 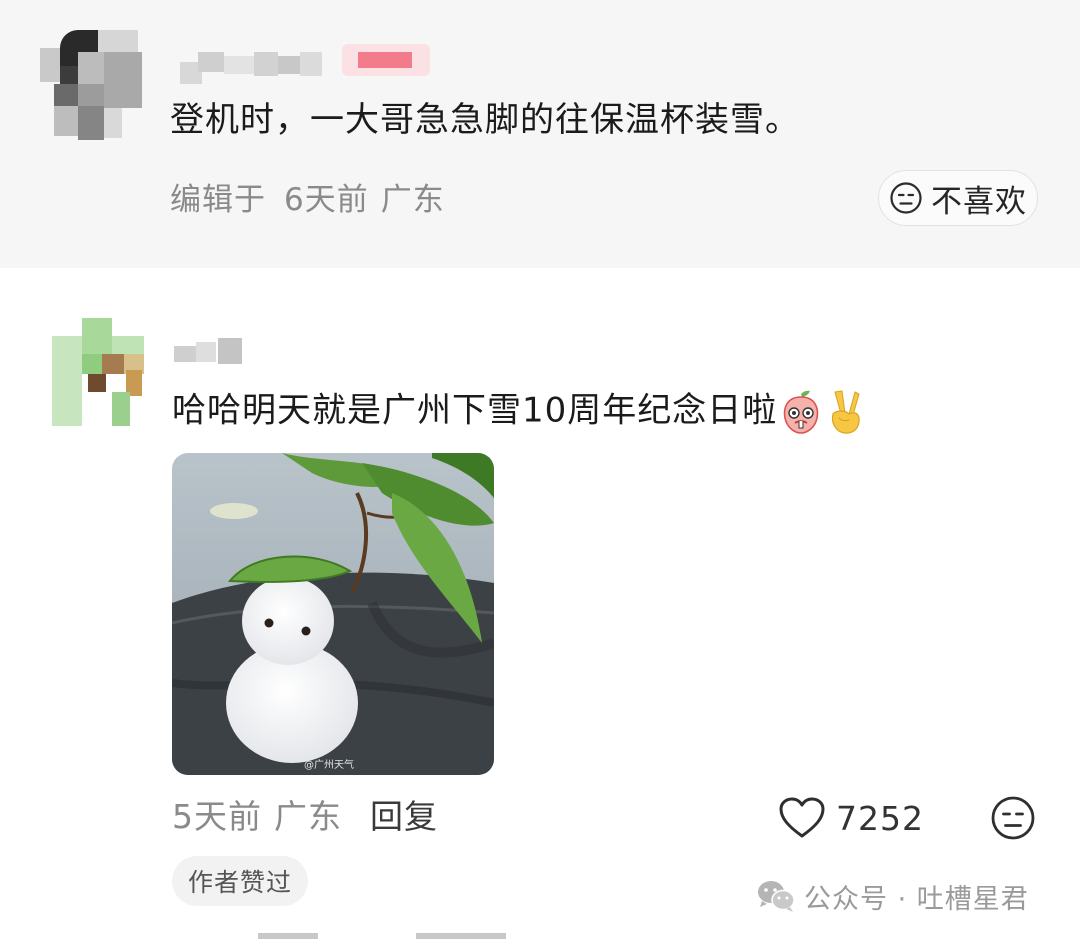 I want to click on watermark-text: 公众号 · 吐槽星君, so click(x=916, y=899).